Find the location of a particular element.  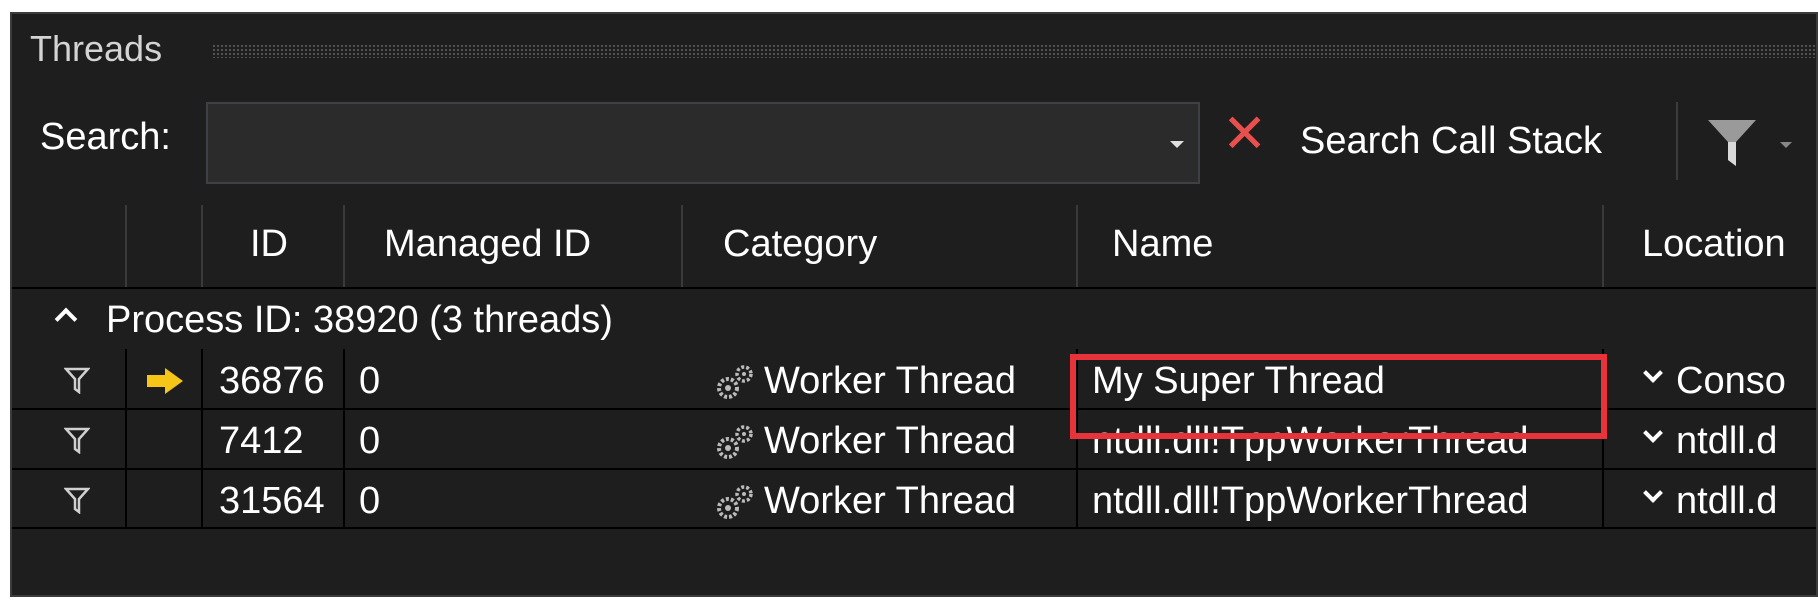

thread-id: 31564 is located at coordinates (272, 501).